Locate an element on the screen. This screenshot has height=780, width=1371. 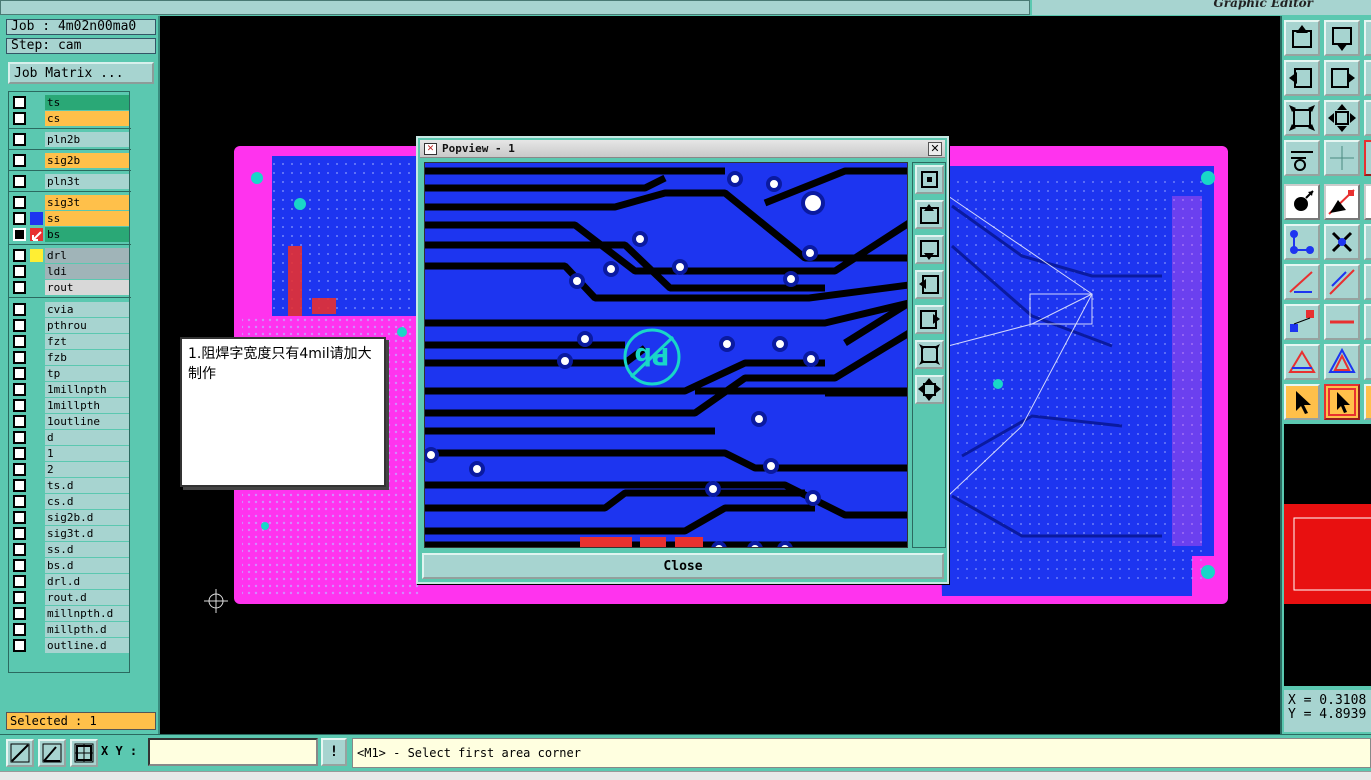
layer-row-pln3t: pln3t is located at coordinates (70, 181).